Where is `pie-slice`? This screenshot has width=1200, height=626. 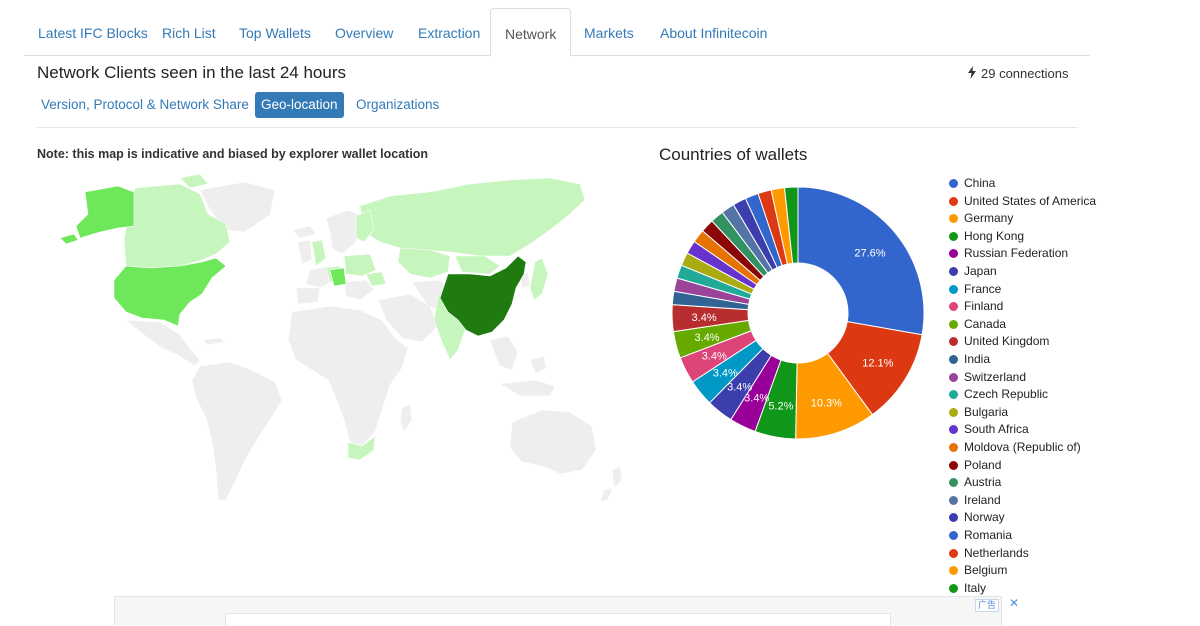
pie-slice is located at coordinates (861, 261).